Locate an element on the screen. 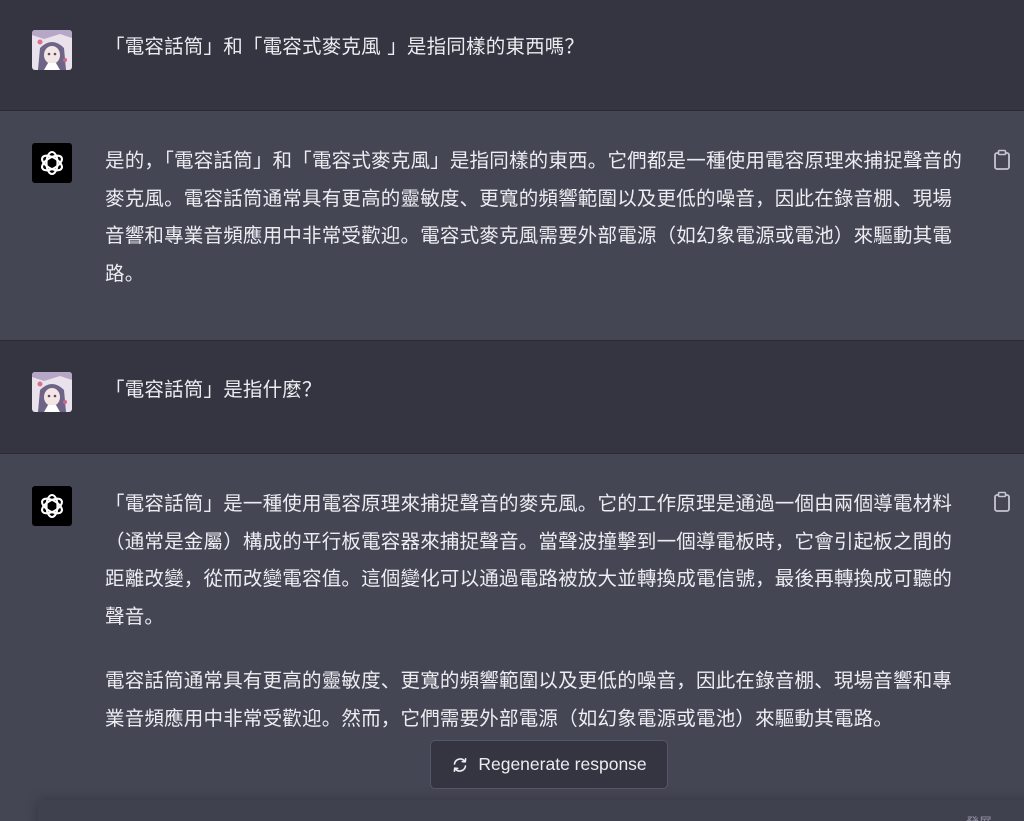 Image resolution: width=1024 pixels, height=821 pixels. input-hint: 發展 is located at coordinates (979, 816).